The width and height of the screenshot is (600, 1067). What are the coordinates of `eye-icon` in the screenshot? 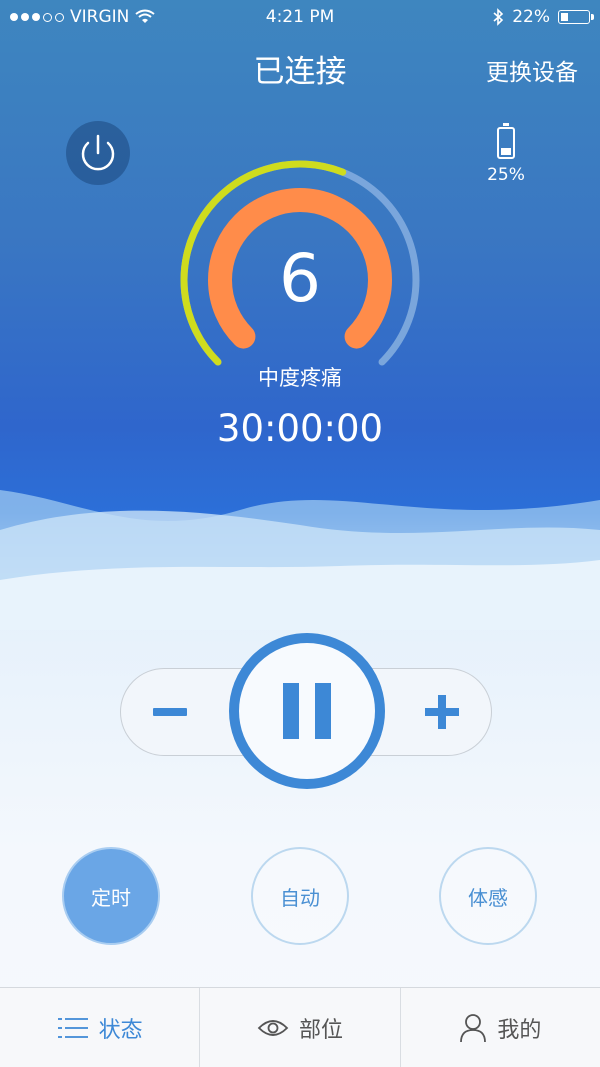 It's located at (273, 1028).